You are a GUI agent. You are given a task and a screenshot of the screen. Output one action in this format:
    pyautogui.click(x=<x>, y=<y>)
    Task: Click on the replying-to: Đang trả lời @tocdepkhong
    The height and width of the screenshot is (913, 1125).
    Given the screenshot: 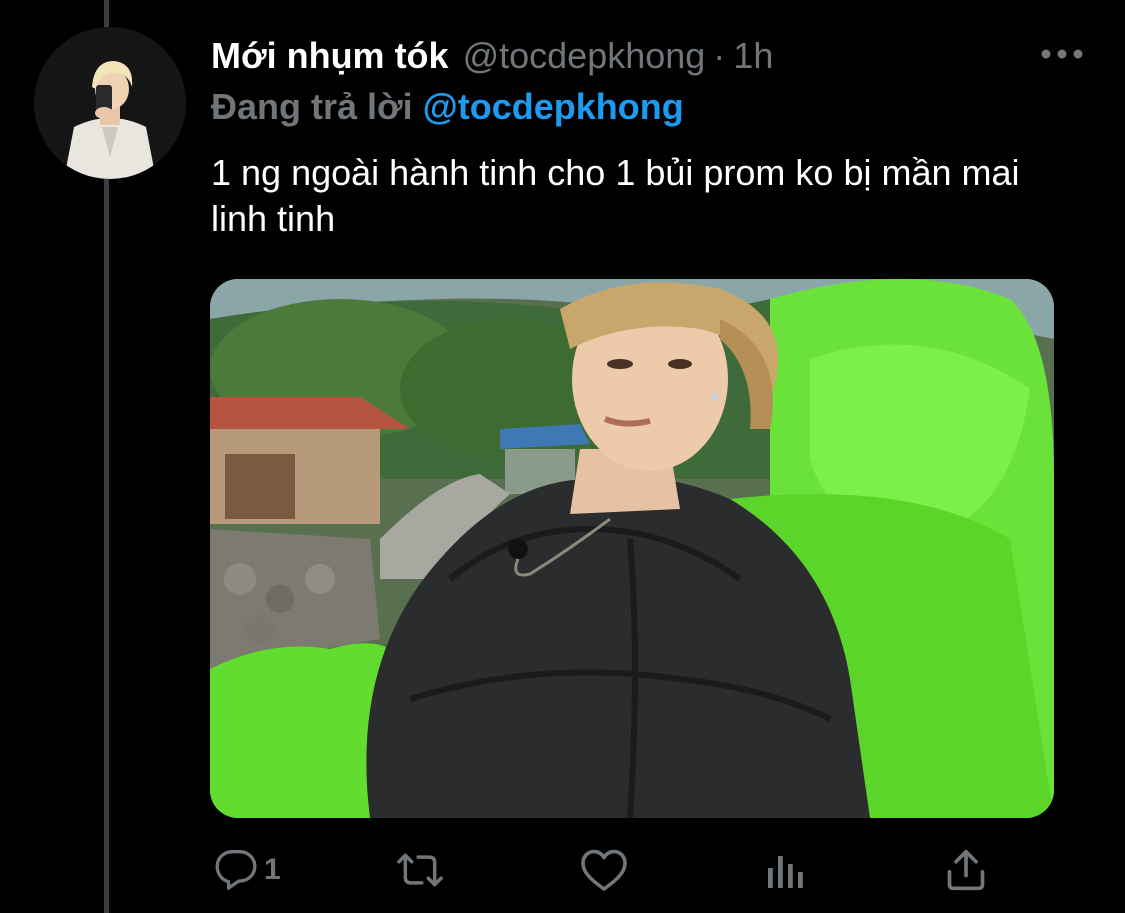 What is the action you would take?
    pyautogui.click(x=447, y=107)
    